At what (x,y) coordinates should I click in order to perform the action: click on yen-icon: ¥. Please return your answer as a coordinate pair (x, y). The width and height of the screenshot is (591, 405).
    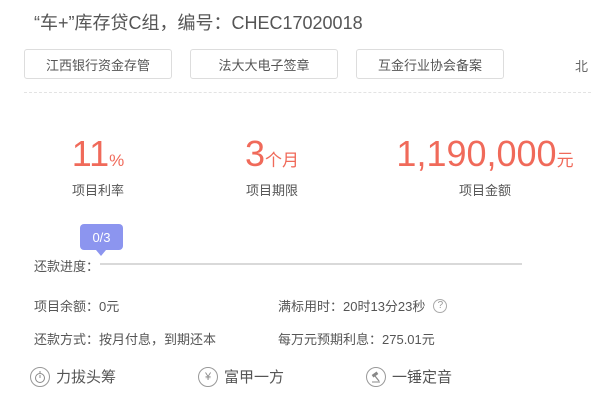
    Looking at the image, I should click on (208, 376).